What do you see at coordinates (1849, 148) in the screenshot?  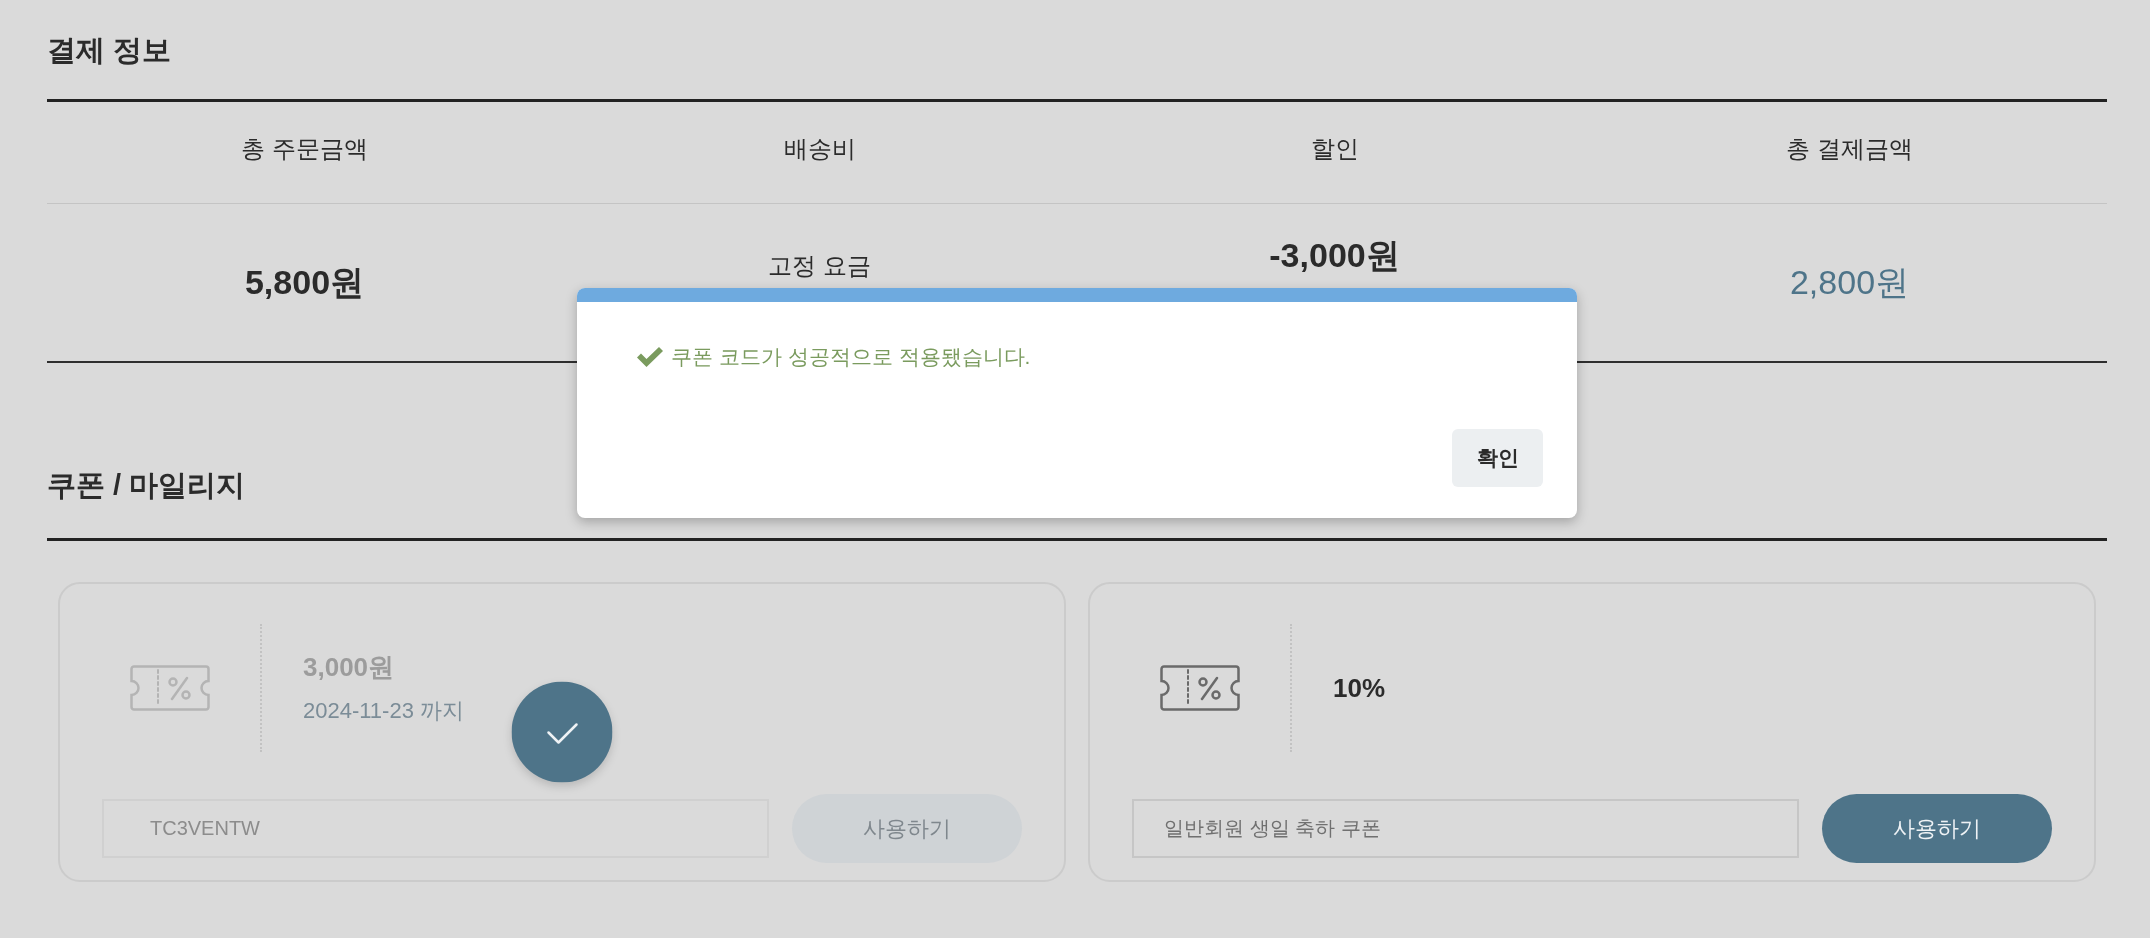 I see `column-header: 총 결제금액` at bounding box center [1849, 148].